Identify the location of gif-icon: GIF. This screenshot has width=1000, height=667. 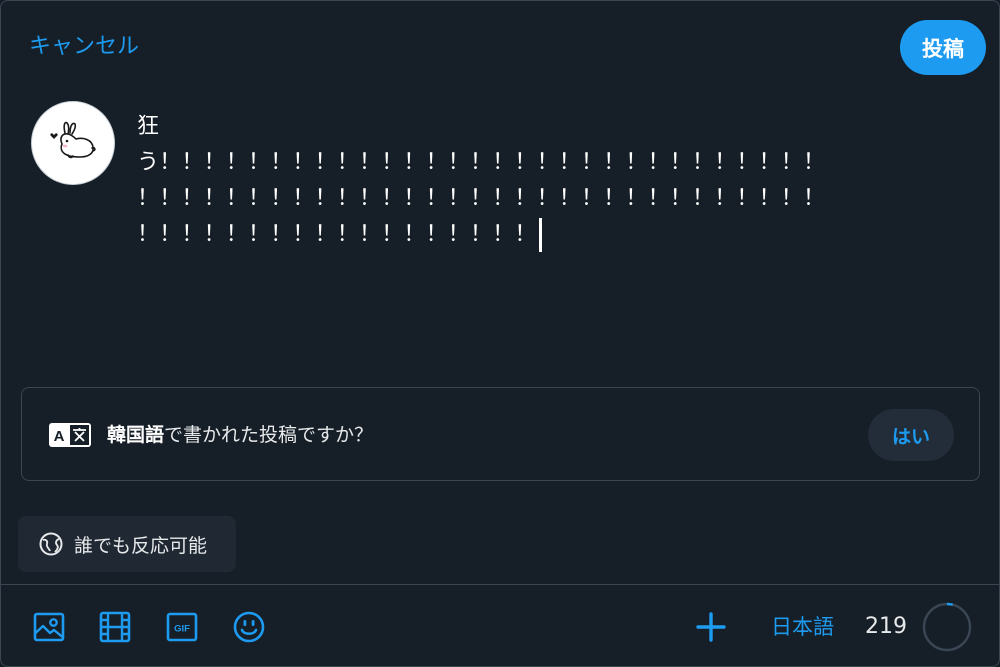
(182, 627).